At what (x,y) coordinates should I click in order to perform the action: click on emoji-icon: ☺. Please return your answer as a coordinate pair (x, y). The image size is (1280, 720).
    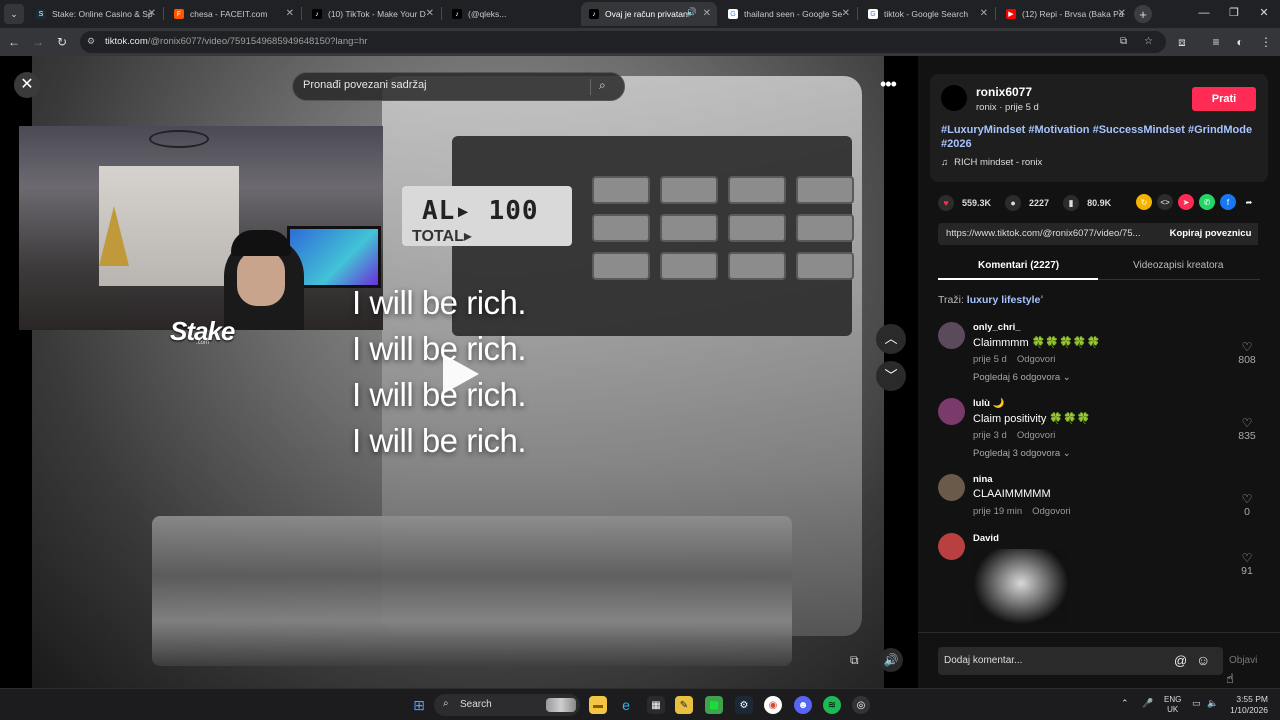
    Looking at the image, I should click on (1203, 660).